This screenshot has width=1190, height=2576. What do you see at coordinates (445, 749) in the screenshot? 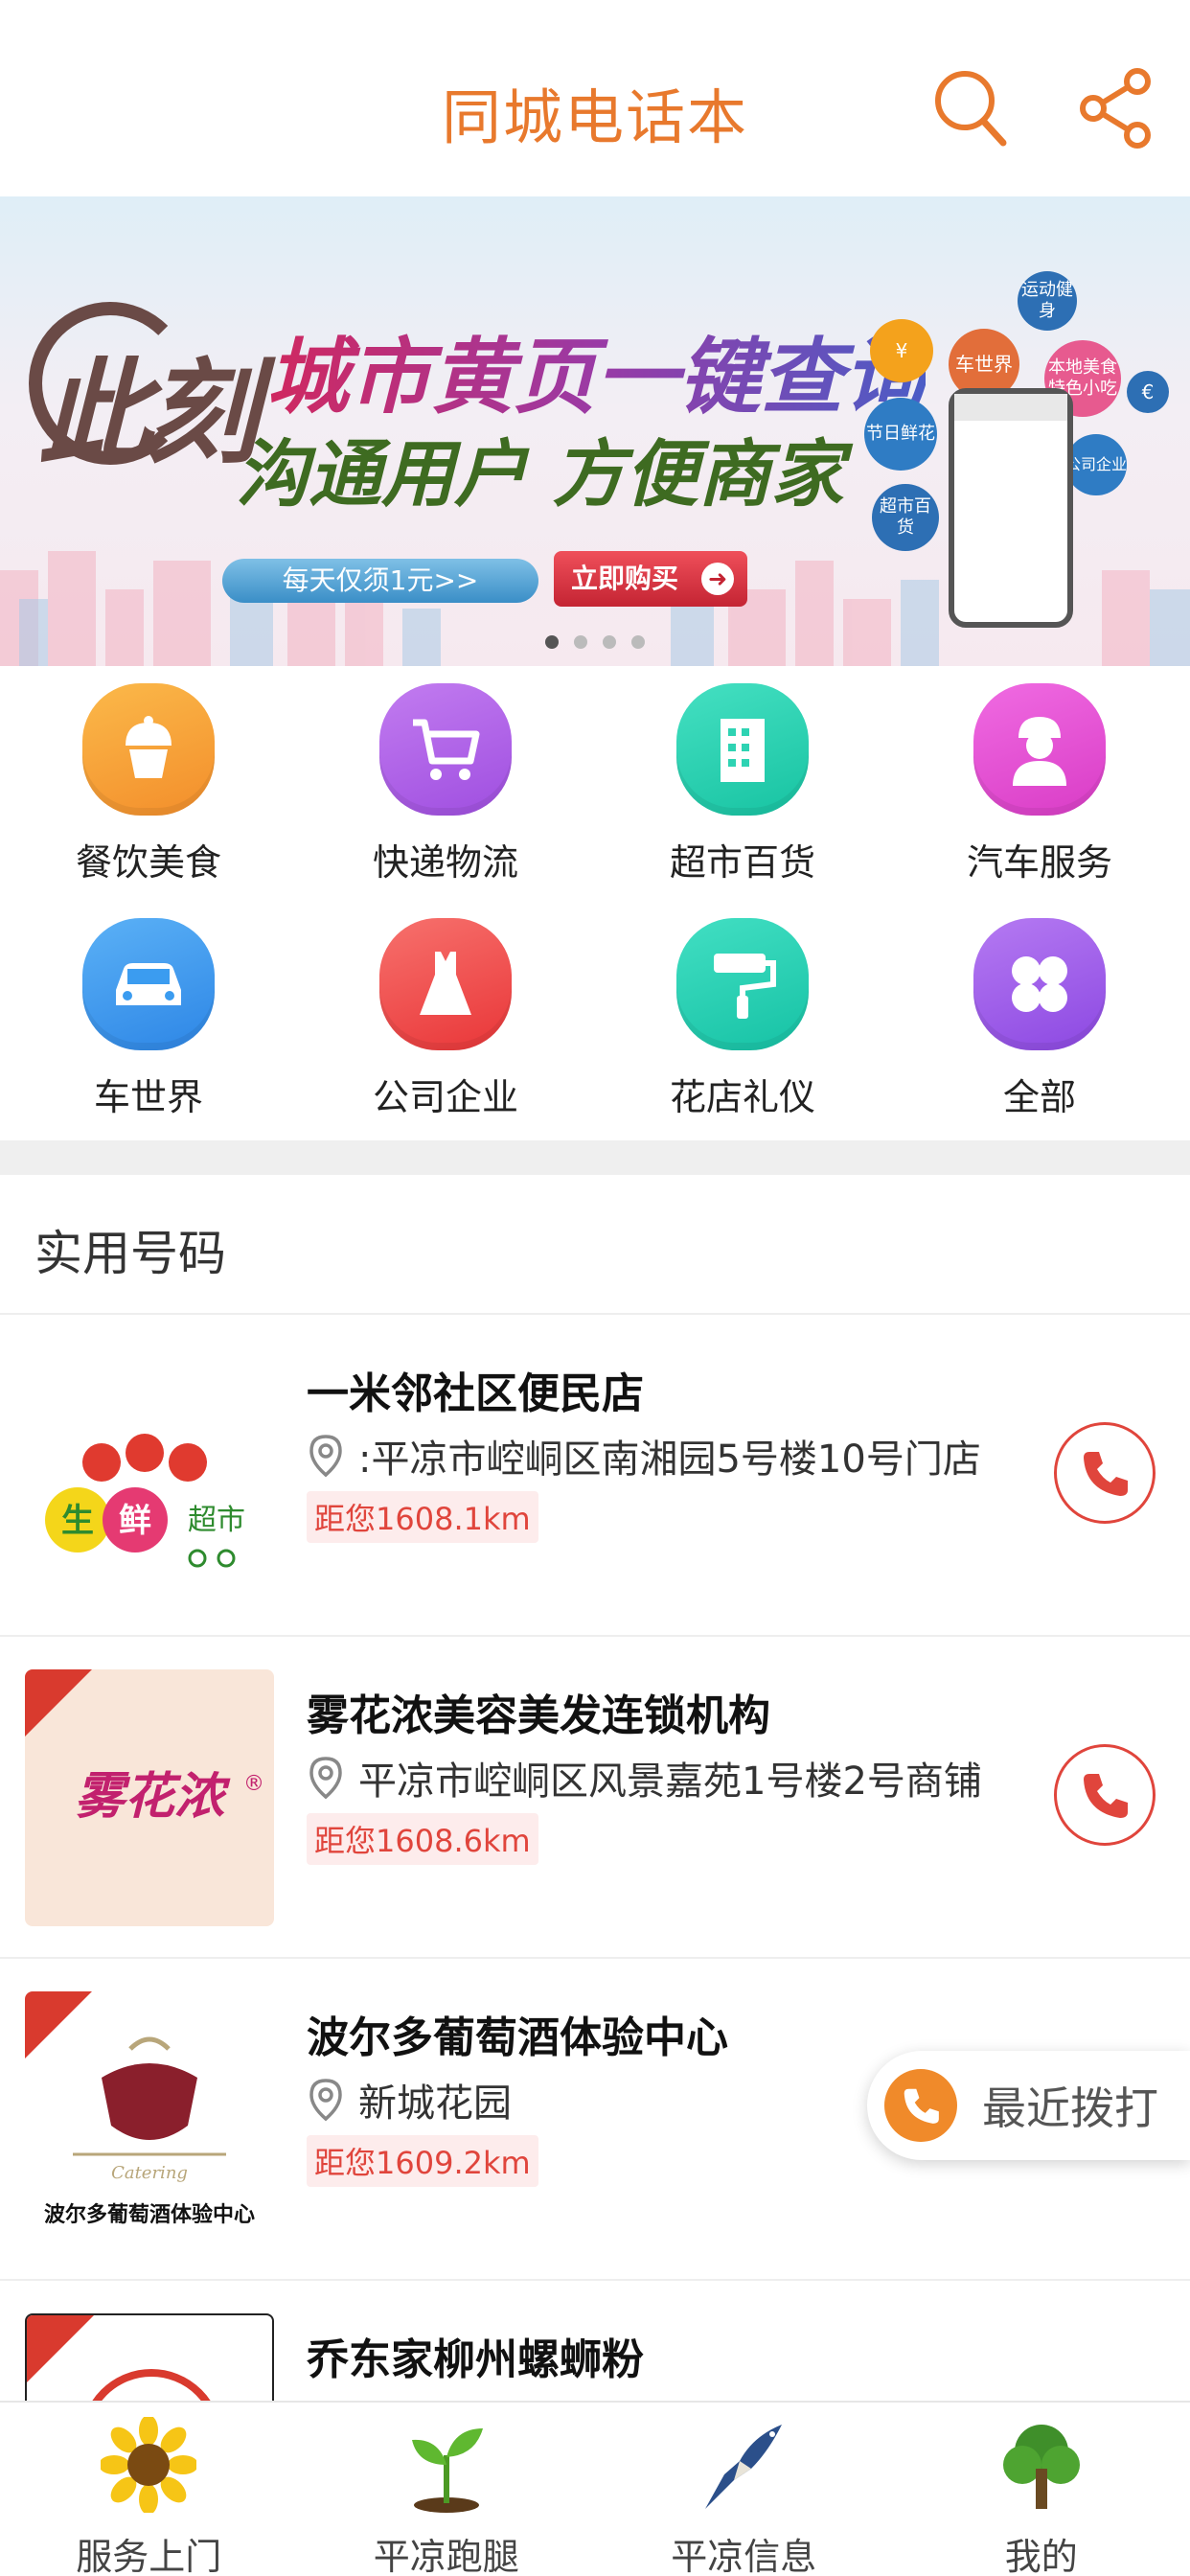
I see `cart-icon` at bounding box center [445, 749].